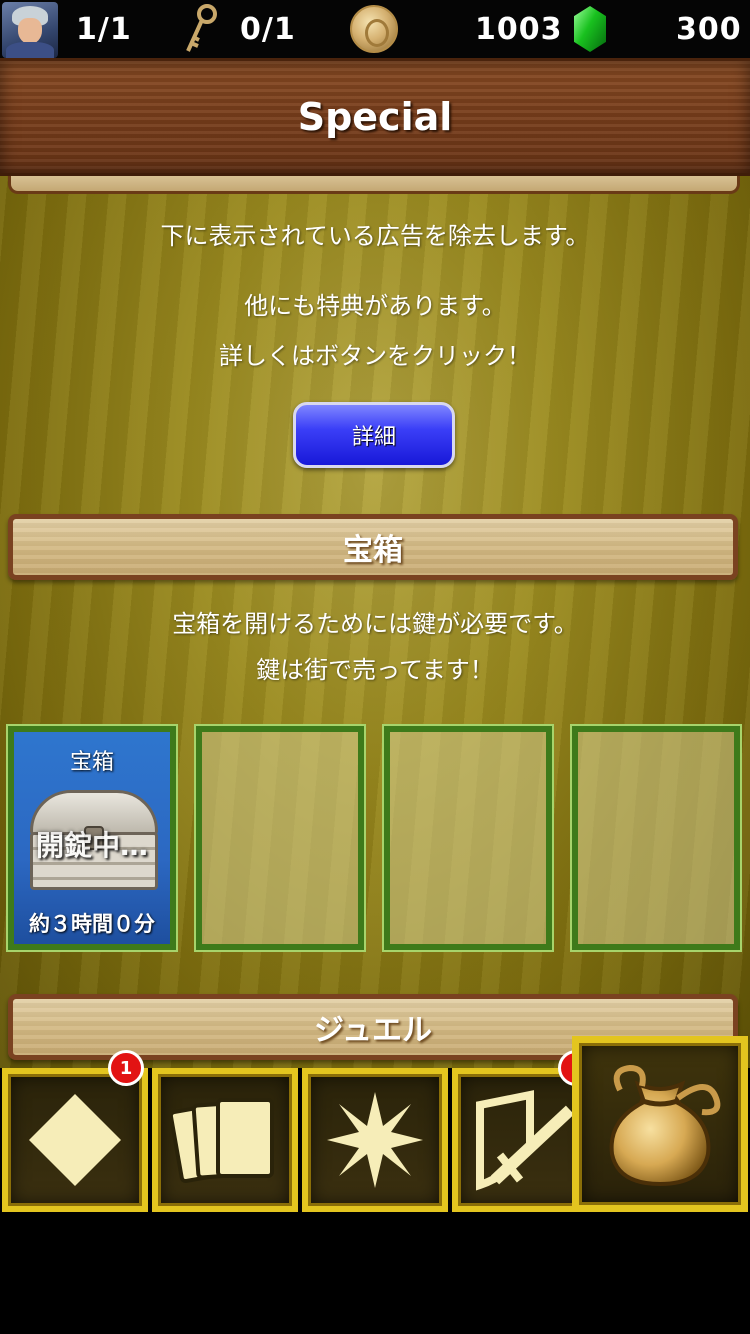 The image size is (750, 1334). I want to click on title-banner-trim, so click(374, 185).